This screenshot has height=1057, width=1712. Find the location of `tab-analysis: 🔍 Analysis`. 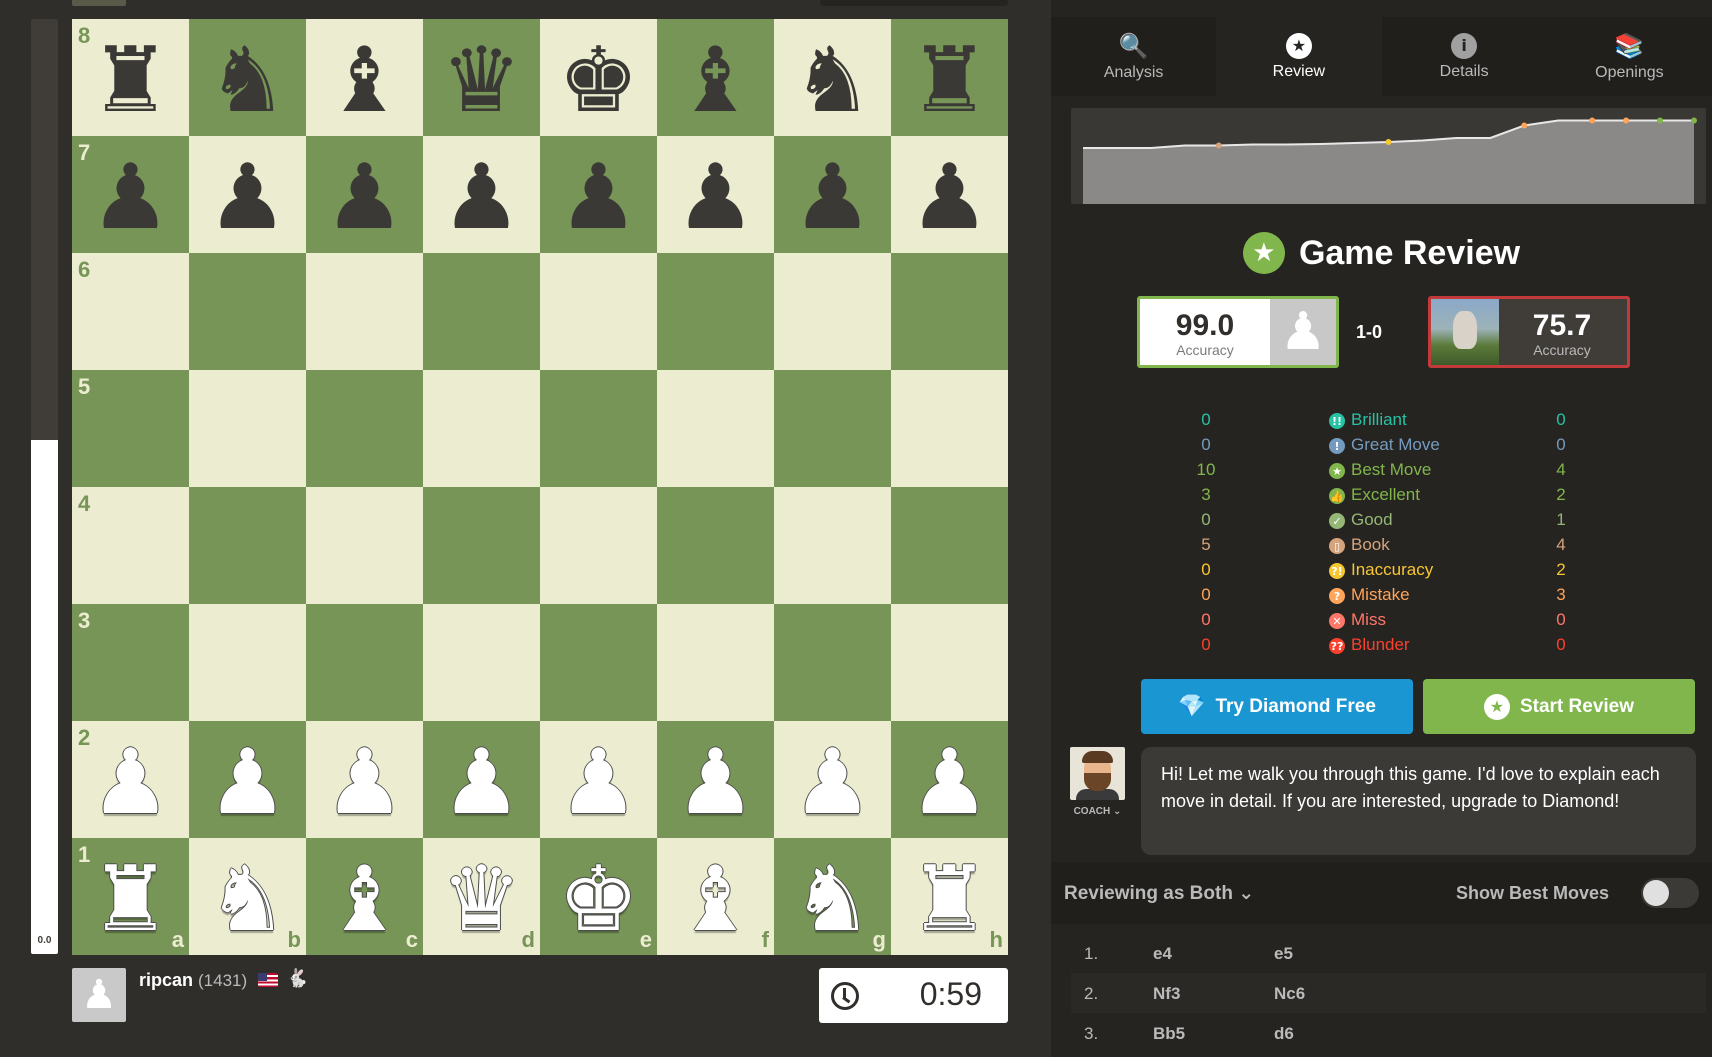

tab-analysis: 🔍 Analysis is located at coordinates (1134, 56).